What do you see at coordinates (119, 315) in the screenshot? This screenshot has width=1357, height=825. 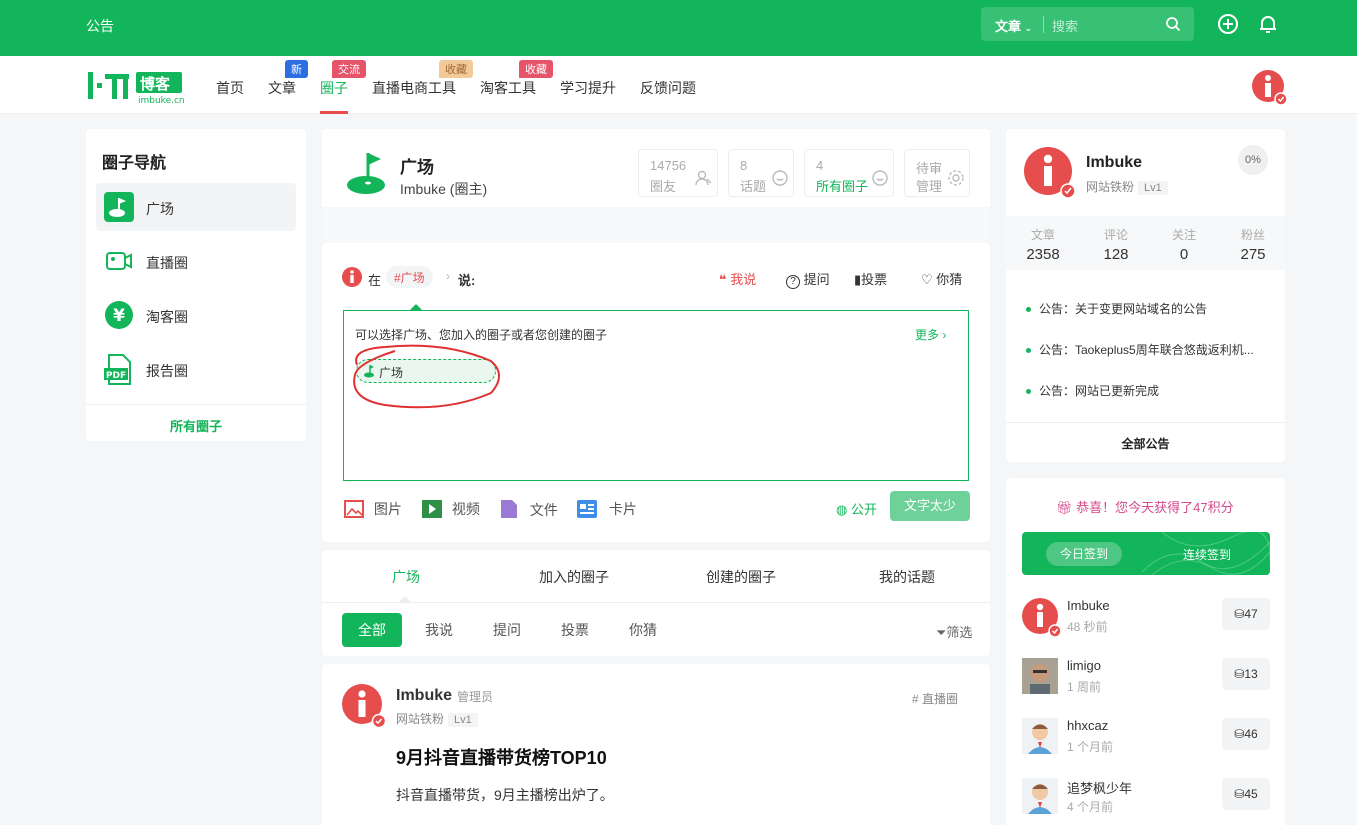 I see `yen-icon: ¥` at bounding box center [119, 315].